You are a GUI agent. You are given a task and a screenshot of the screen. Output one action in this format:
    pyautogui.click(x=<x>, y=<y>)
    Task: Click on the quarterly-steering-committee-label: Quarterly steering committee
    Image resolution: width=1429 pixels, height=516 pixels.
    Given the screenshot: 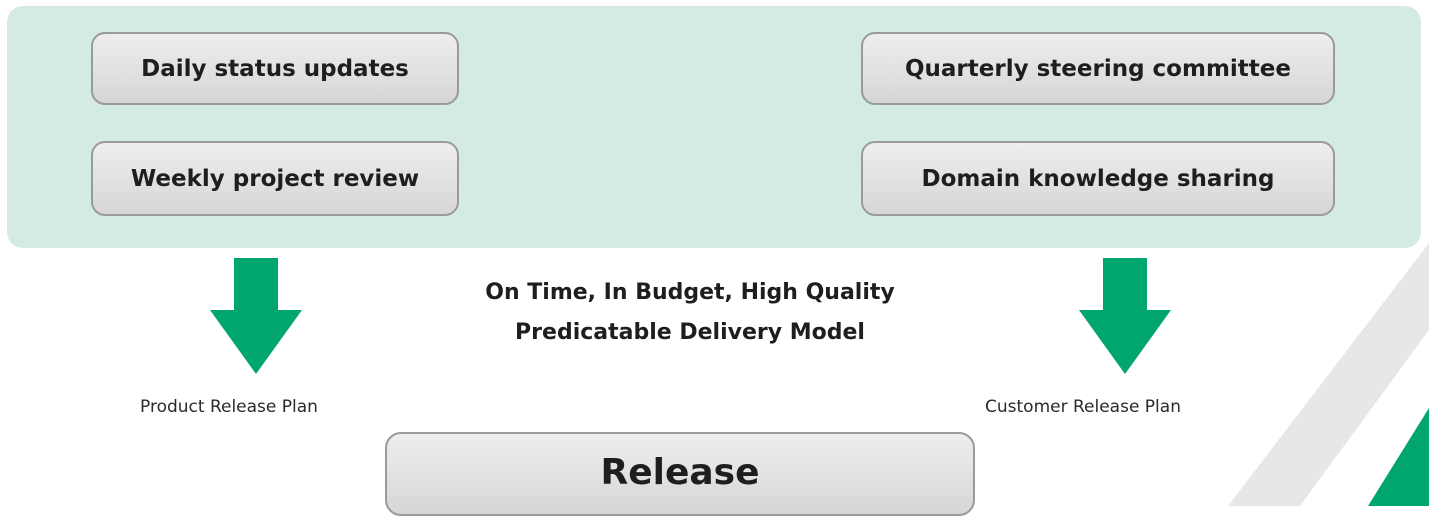 What is the action you would take?
    pyautogui.click(x=1097, y=68)
    